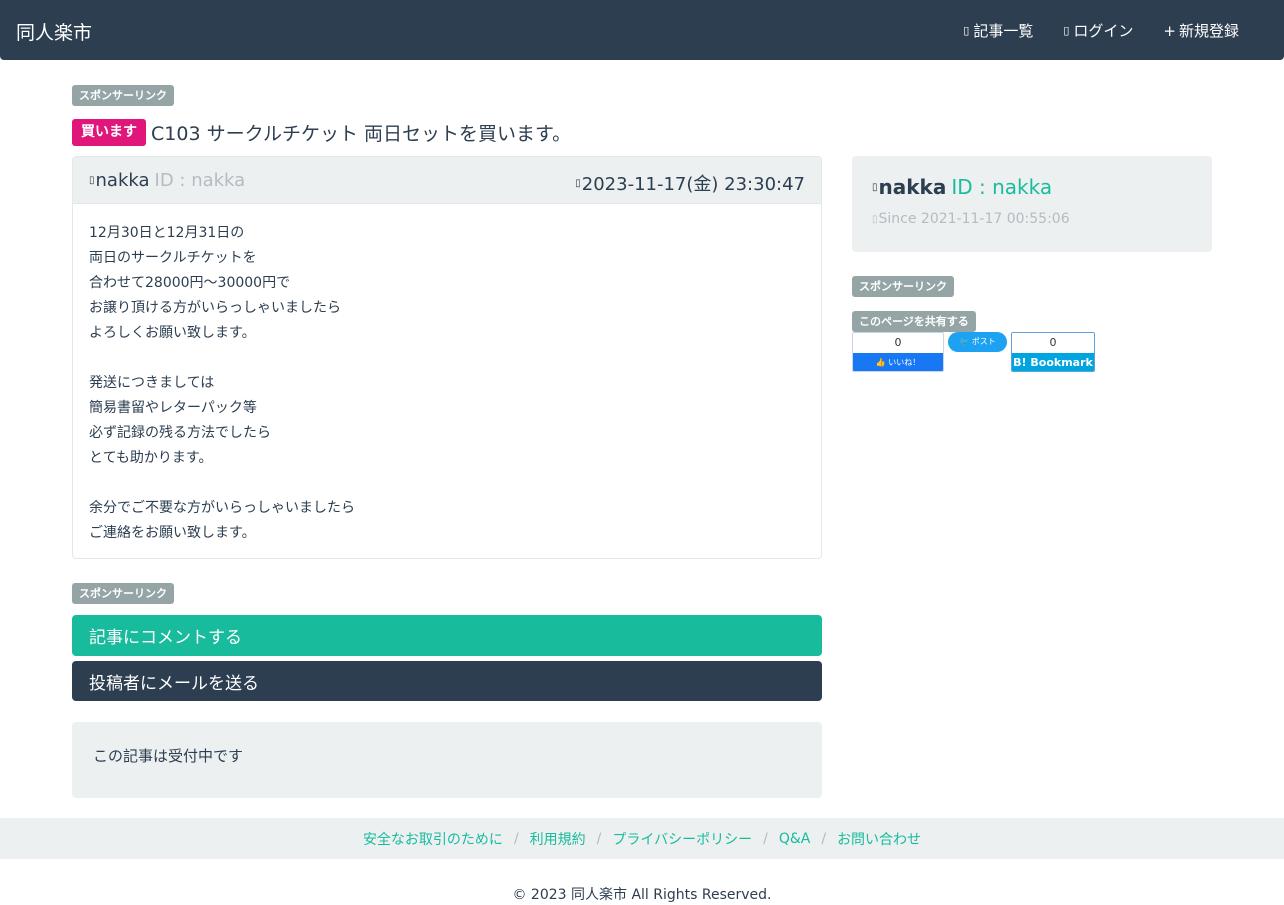  I want to click on twitter-share-button: 🐦 ポスト, so click(977, 342).